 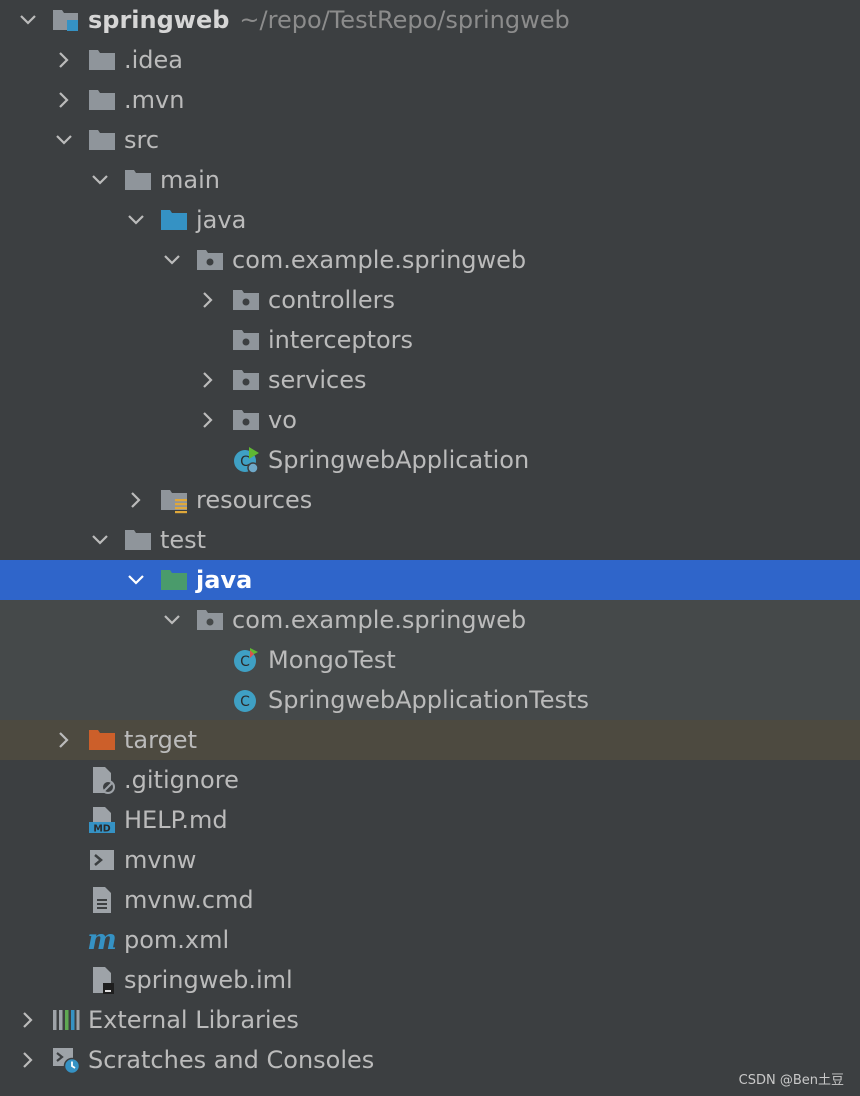 What do you see at coordinates (246, 460) in the screenshot?
I see `spring-boot-class-icon: C` at bounding box center [246, 460].